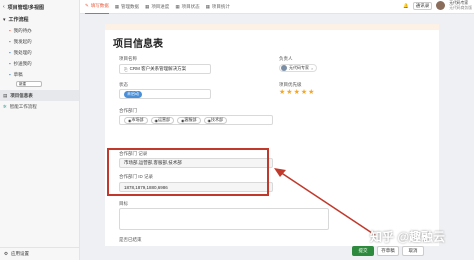 The width and height of the screenshot is (474, 260). What do you see at coordinates (123, 203) in the screenshot?
I see `goal-label: 目标` at bounding box center [123, 203].